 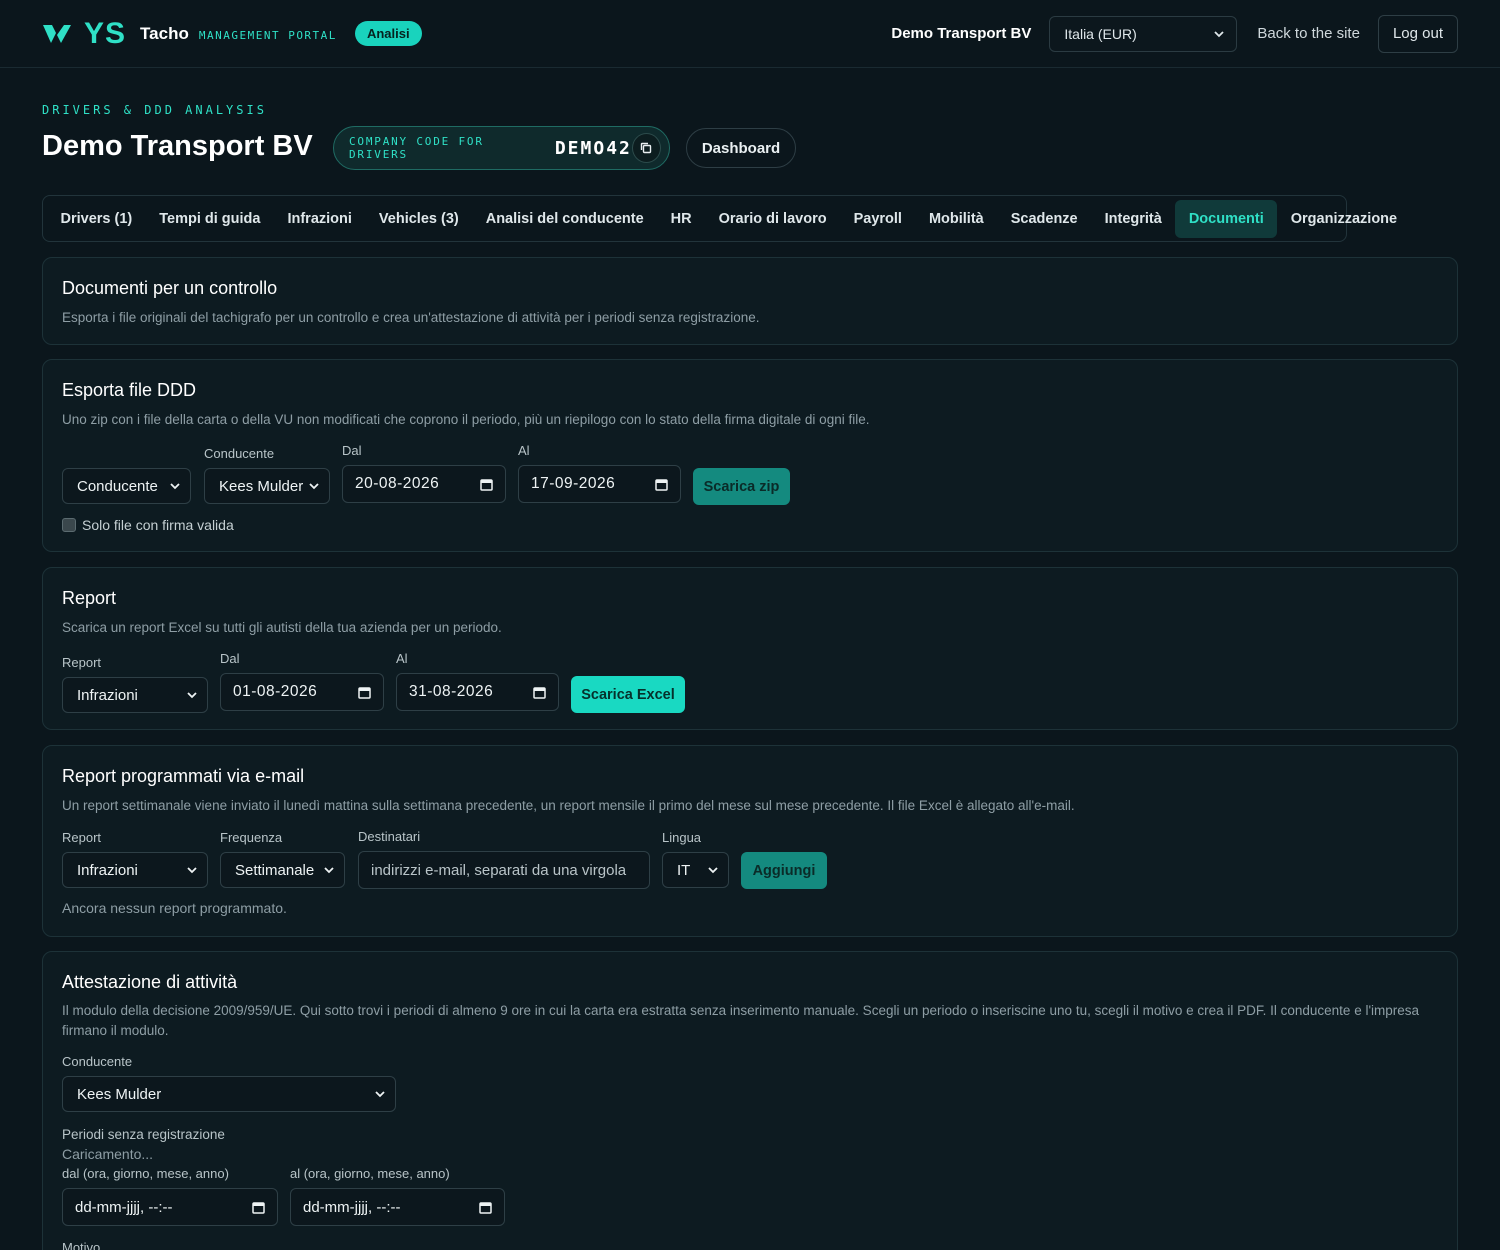 I want to click on tab-orario-di-lavoro: Orario di lavoro, so click(x=772, y=219).